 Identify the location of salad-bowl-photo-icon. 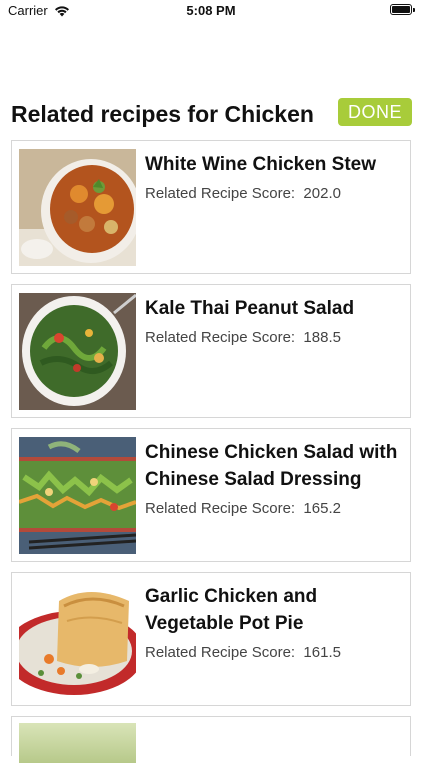
(77, 351).